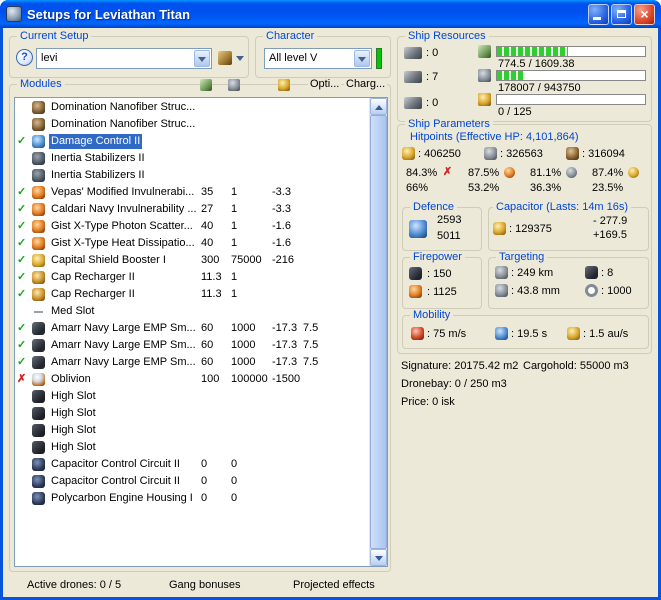  Describe the element at coordinates (442, 226) in the screenshot. I see `defence-box: Defence 2593 5011` at that location.